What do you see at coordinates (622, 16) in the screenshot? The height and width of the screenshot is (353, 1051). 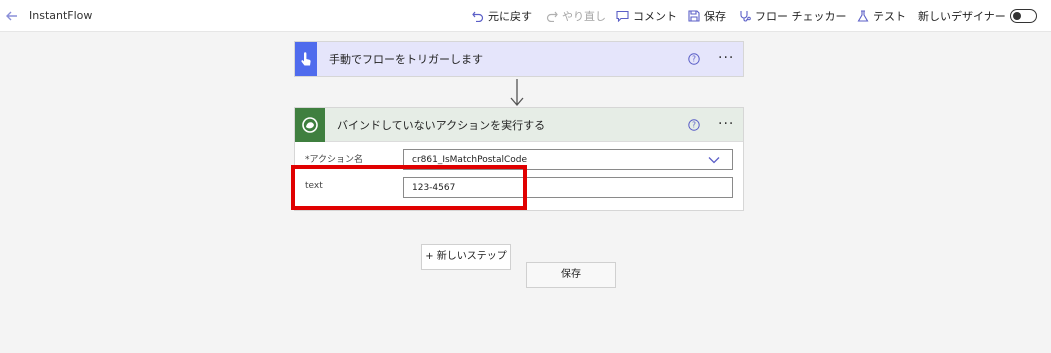 I see `comment-icon` at bounding box center [622, 16].